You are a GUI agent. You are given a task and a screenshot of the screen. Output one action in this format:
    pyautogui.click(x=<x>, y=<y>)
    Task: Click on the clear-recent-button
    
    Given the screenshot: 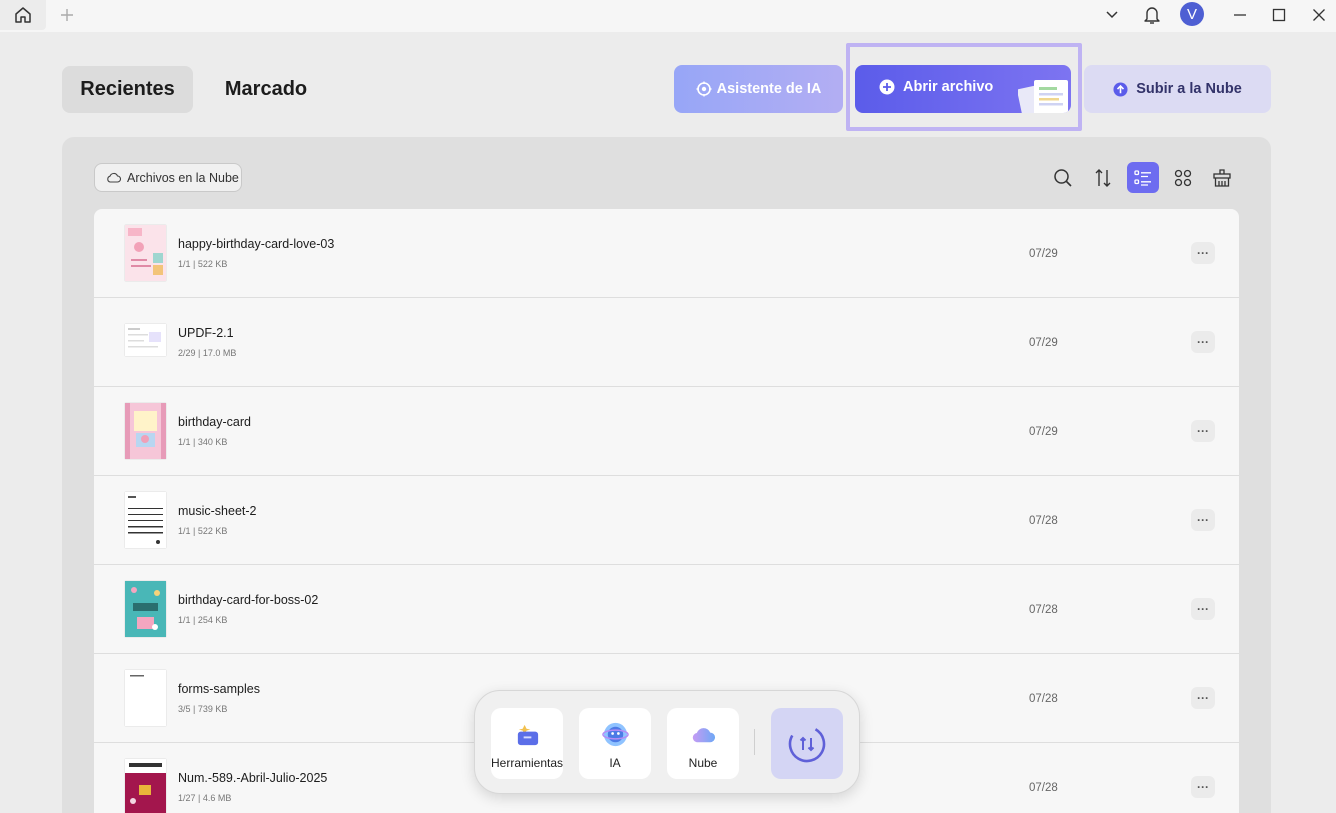 What is the action you would take?
    pyautogui.click(x=1222, y=177)
    